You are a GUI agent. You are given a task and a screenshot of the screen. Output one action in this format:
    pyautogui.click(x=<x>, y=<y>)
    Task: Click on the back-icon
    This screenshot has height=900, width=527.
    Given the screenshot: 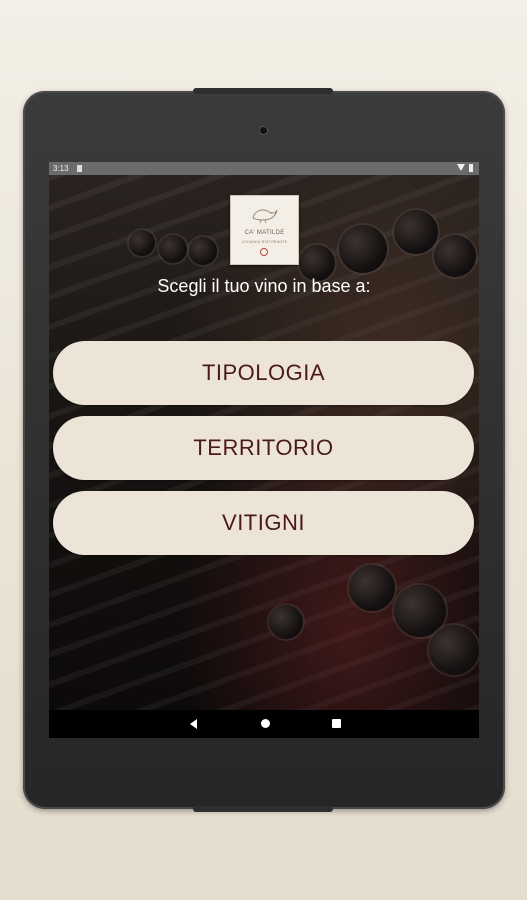 What is the action you would take?
    pyautogui.click(x=193, y=724)
    